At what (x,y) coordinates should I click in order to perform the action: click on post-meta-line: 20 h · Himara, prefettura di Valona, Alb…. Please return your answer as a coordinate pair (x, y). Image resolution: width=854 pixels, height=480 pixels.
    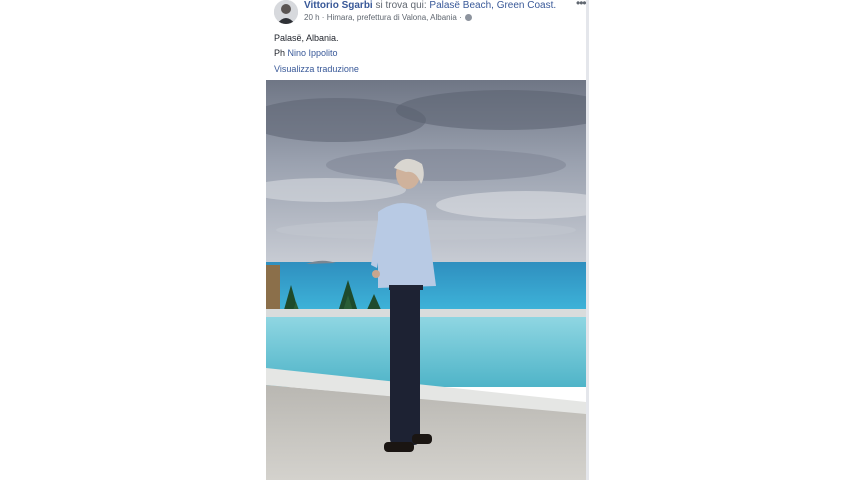
    Looking at the image, I should click on (388, 18).